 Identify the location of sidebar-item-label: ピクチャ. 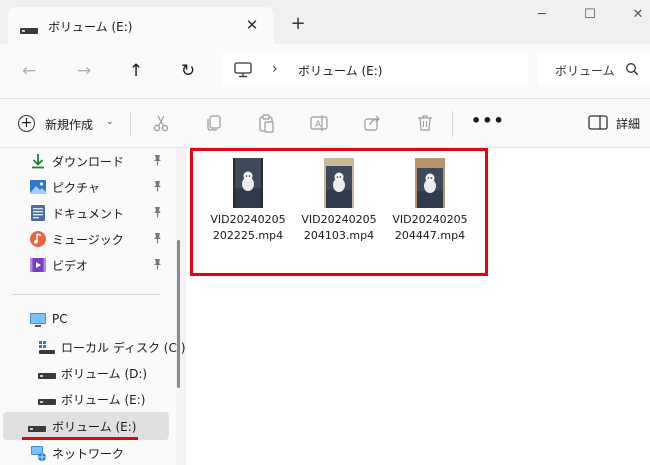
(76, 188).